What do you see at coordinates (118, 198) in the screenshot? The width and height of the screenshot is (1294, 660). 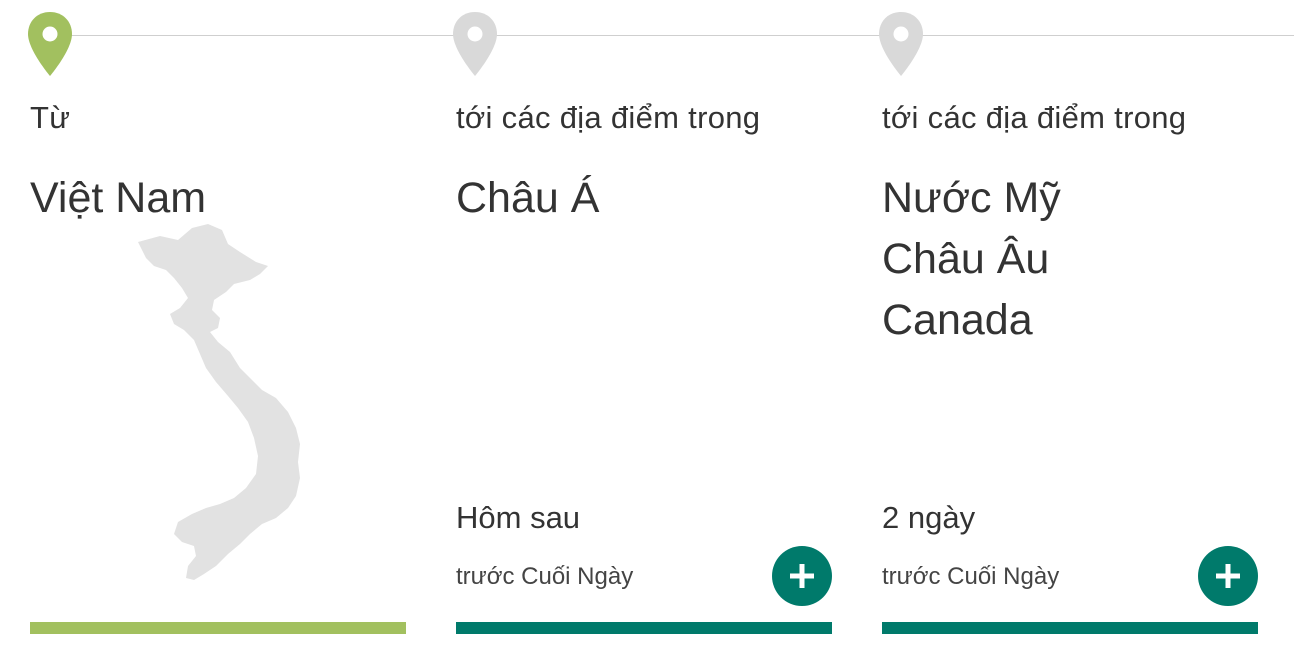 I see `origin-country: Việt Nam` at bounding box center [118, 198].